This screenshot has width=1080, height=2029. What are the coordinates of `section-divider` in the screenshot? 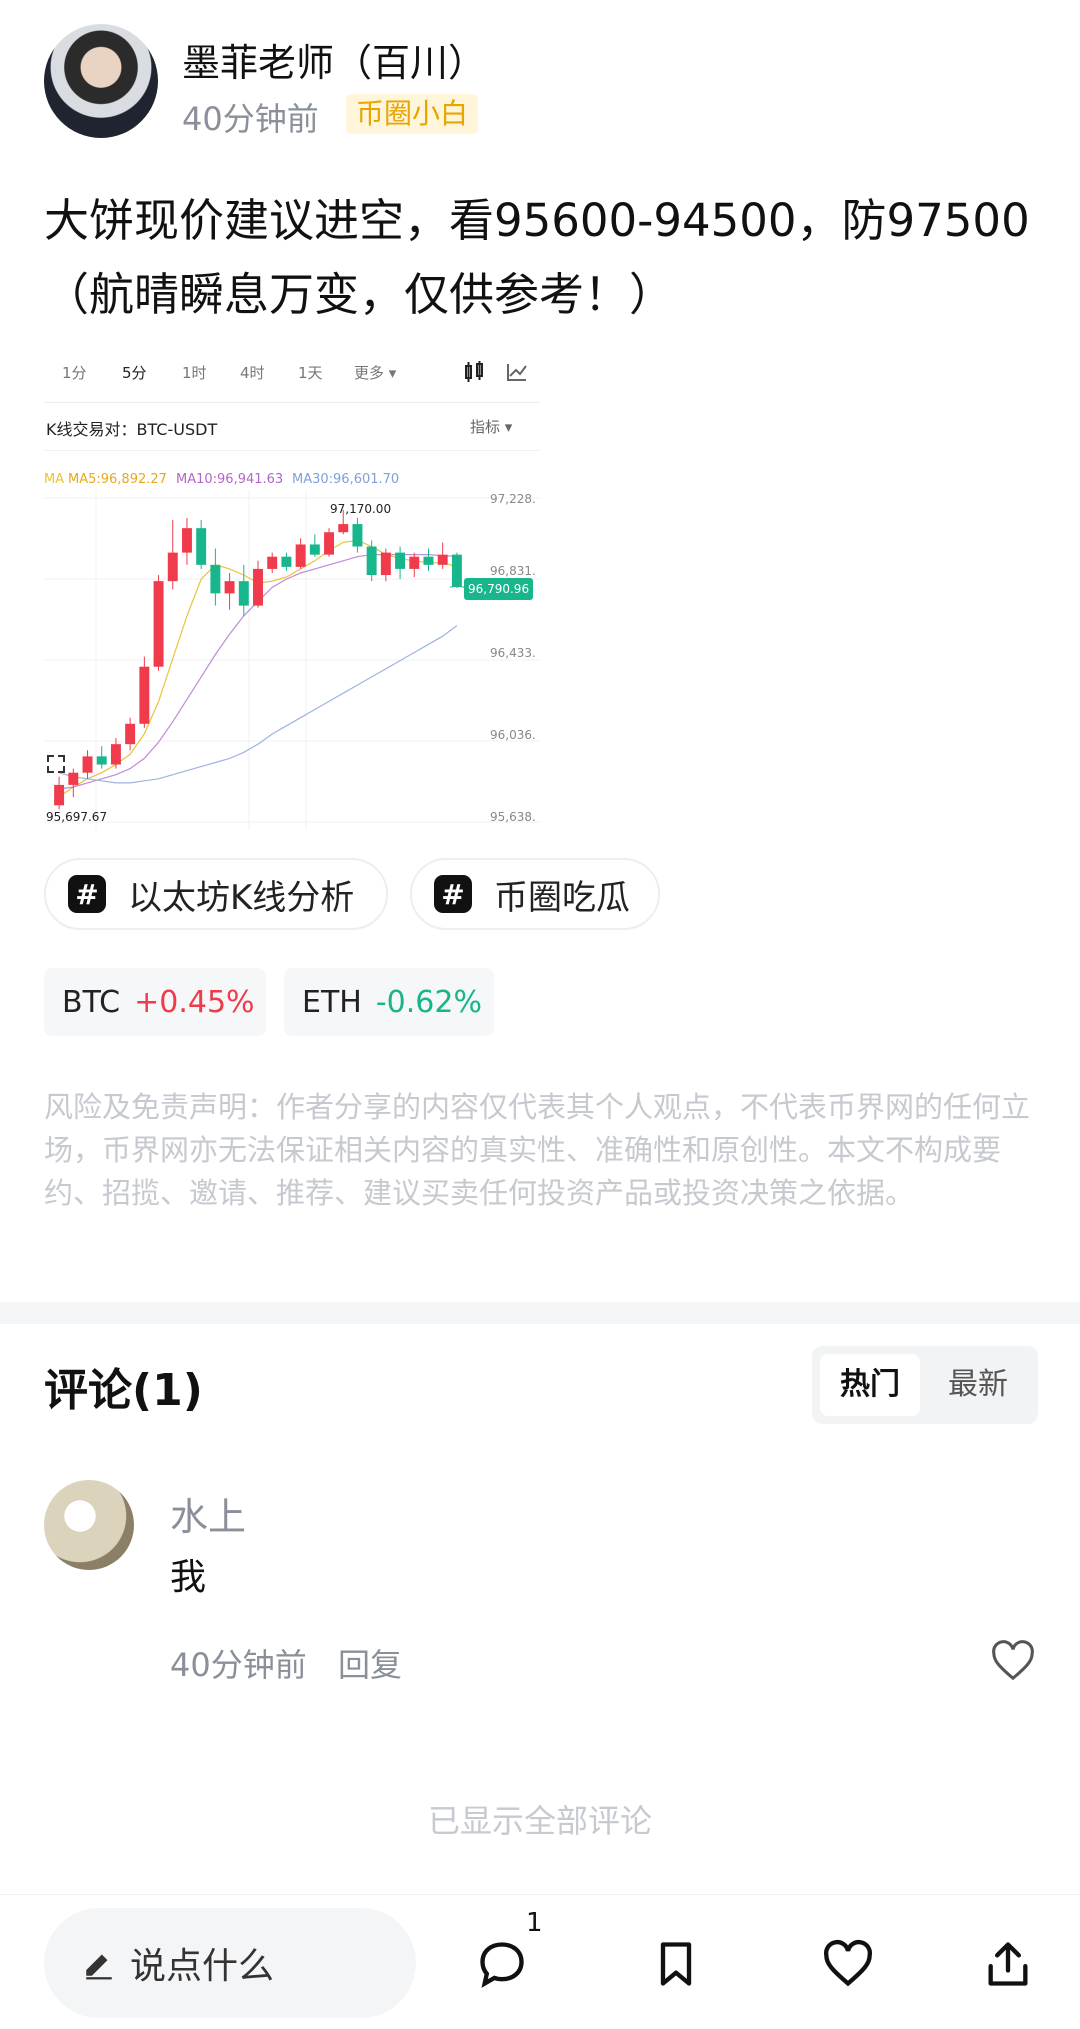 It's located at (540, 1313).